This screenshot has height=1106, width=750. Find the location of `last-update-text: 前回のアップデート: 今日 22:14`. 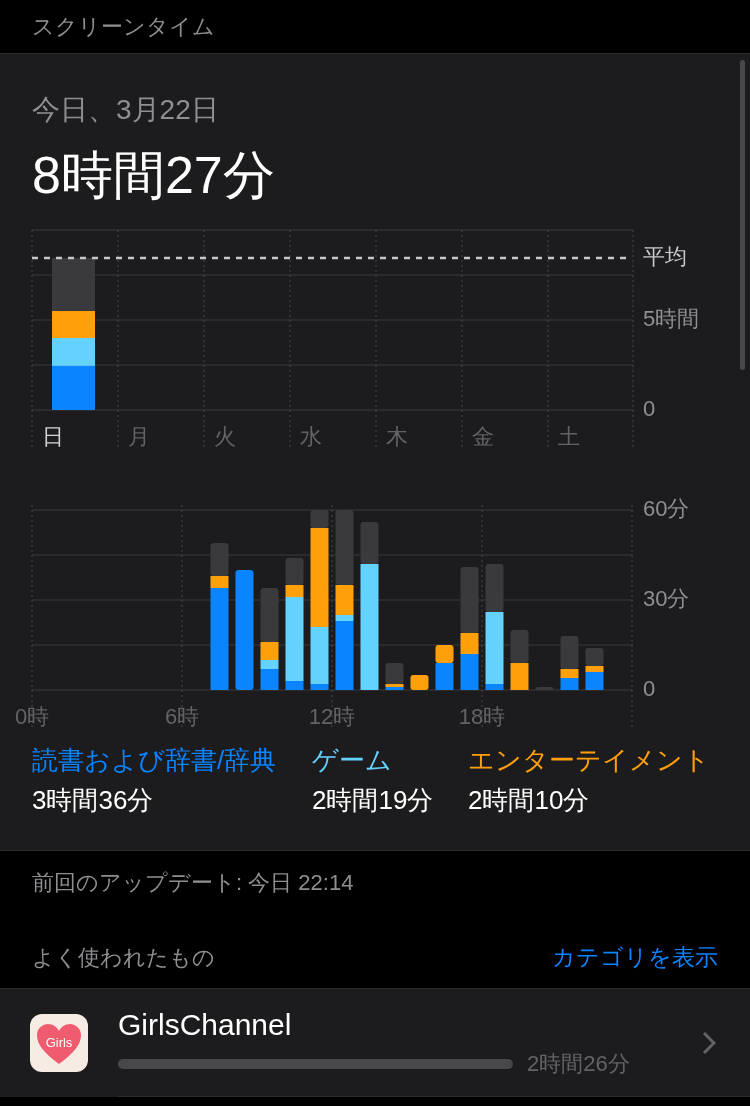

last-update-text: 前回のアップデート: 今日 22:14 is located at coordinates (193, 883).